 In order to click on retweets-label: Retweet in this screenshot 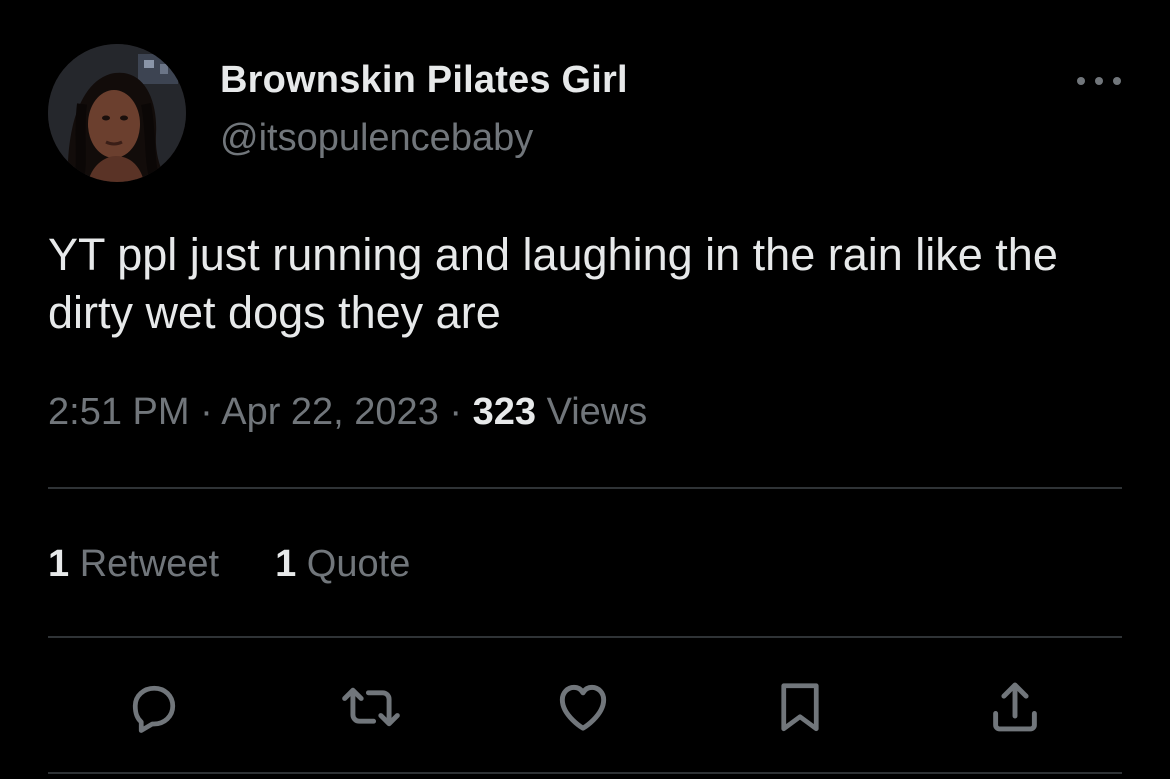, I will do `click(144, 564)`.